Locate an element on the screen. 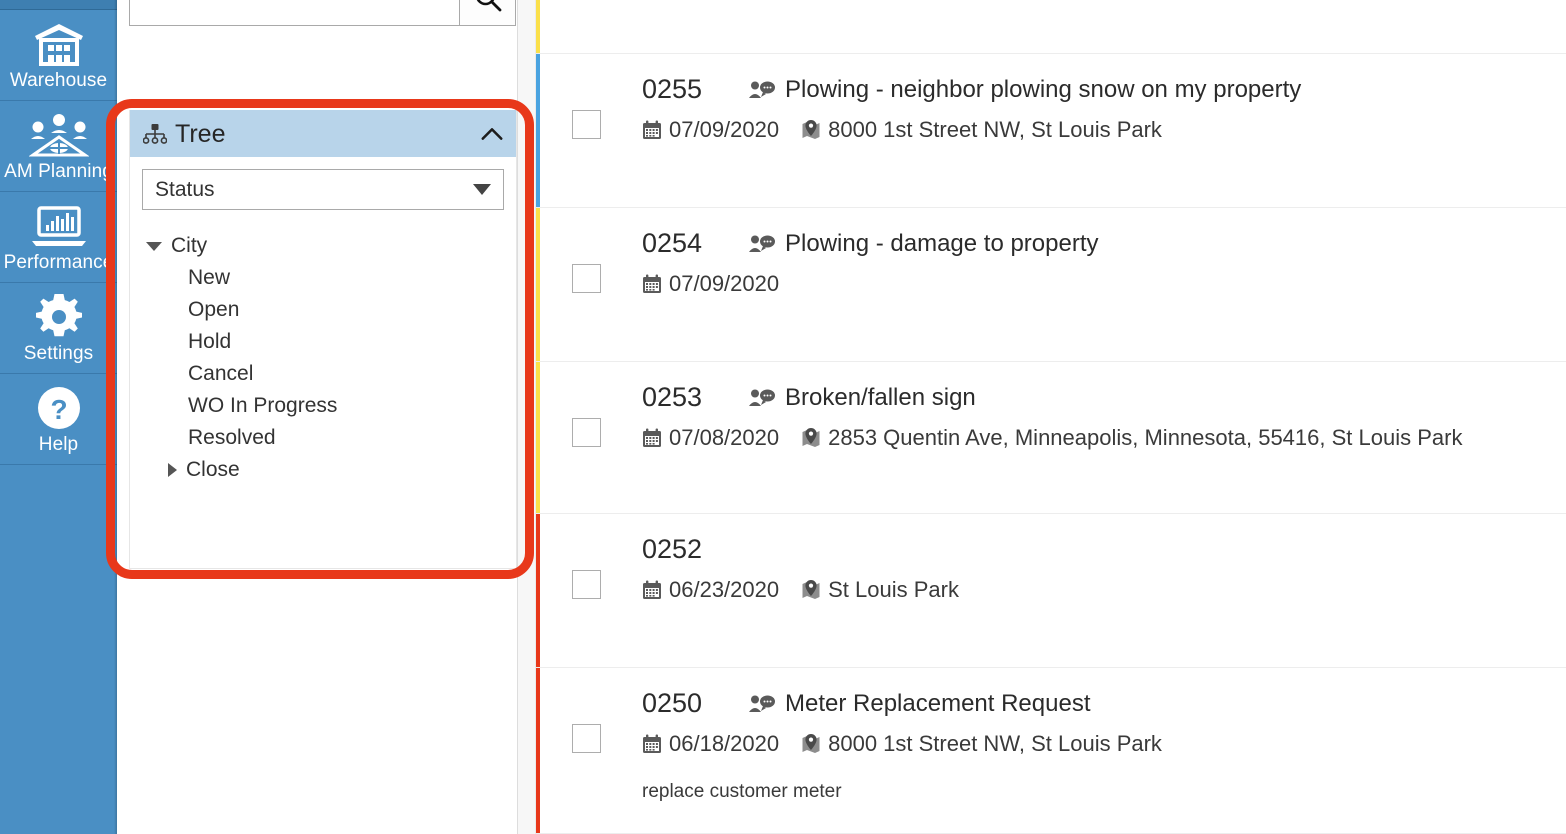  row-primary-line: 0252 is located at coordinates (1099, 539).